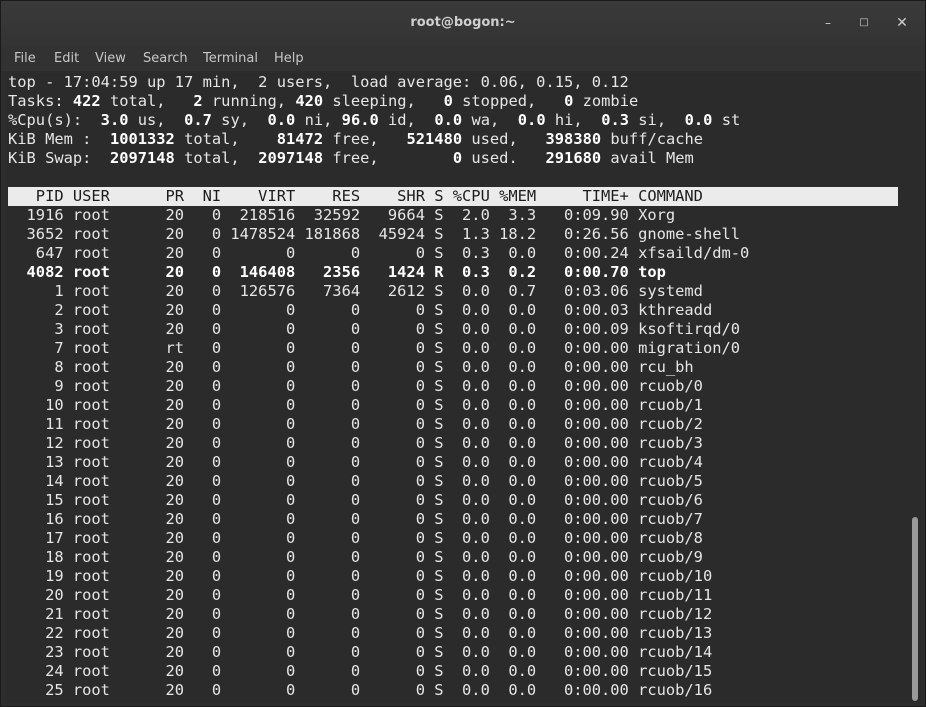  Describe the element at coordinates (504, 158) in the screenshot. I see `swap-segment: used.` at that location.